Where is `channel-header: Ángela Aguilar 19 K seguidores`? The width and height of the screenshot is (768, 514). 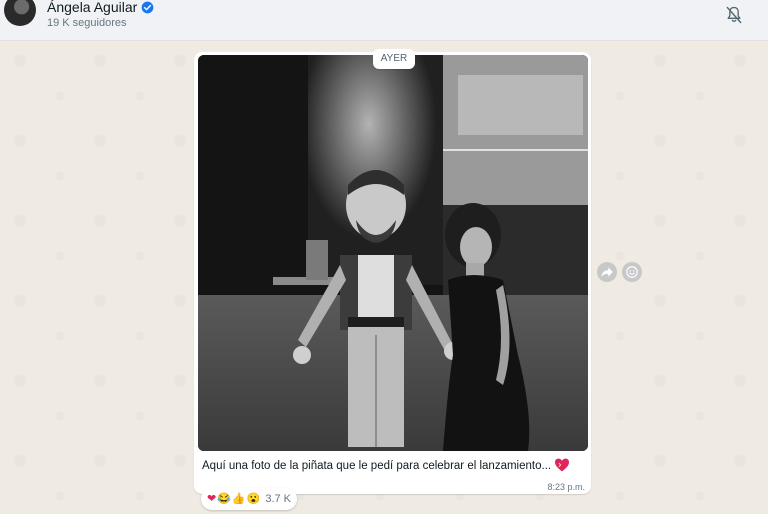
channel-header: Ángela Aguilar 19 K seguidores is located at coordinates (384, 20).